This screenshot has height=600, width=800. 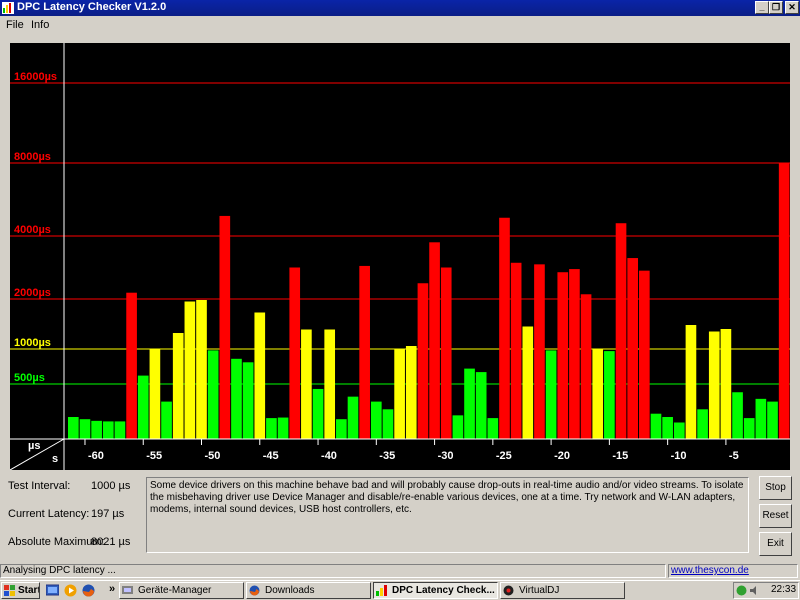 What do you see at coordinates (32, 157) in the screenshot?
I see `y-tick-label: 8000µs` at bounding box center [32, 157].